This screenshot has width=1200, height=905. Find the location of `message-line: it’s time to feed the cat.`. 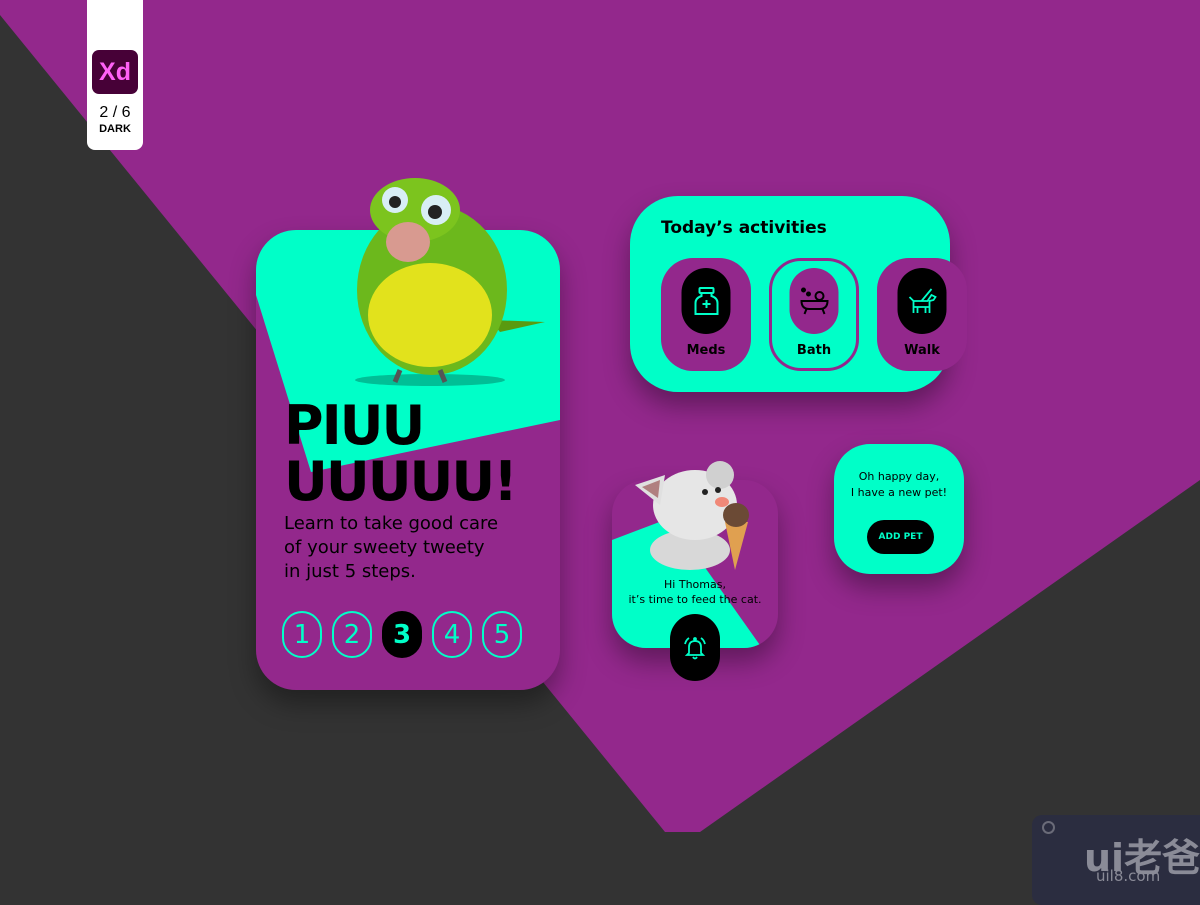

message-line: it’s time to feed the cat. is located at coordinates (695, 599).